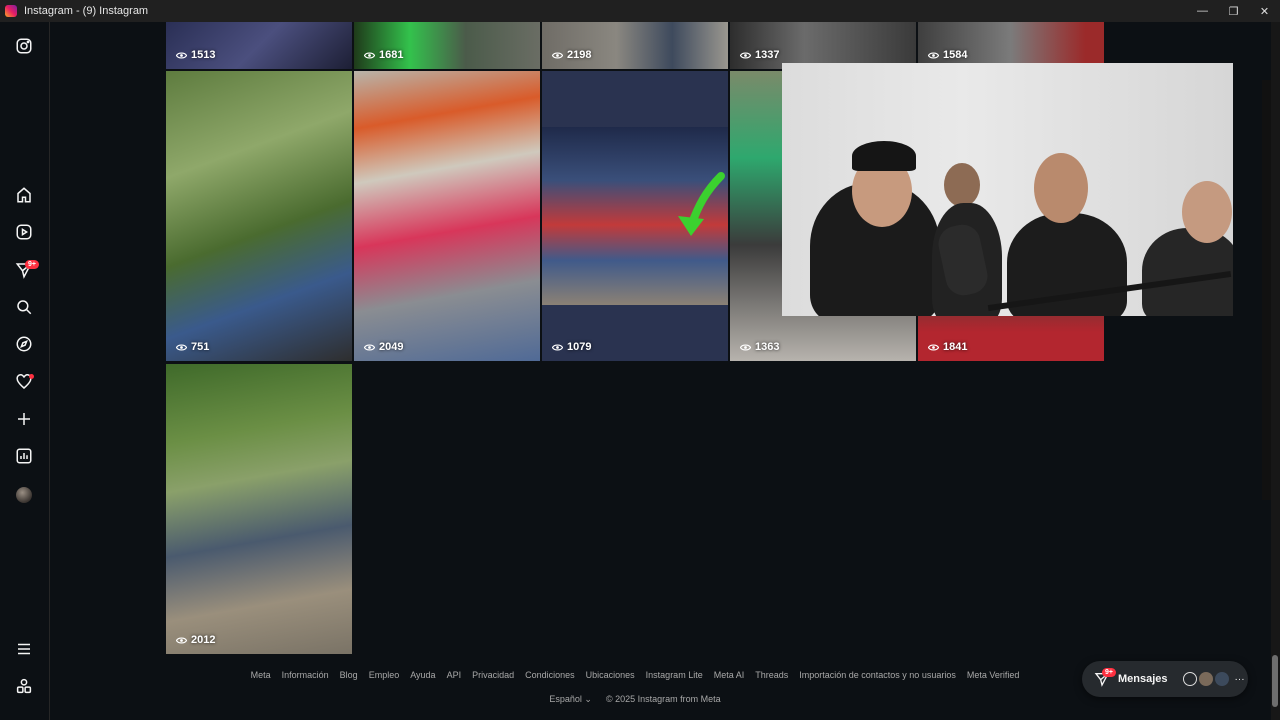  I want to click on reel-thumbnail: 1079, so click(635, 216).